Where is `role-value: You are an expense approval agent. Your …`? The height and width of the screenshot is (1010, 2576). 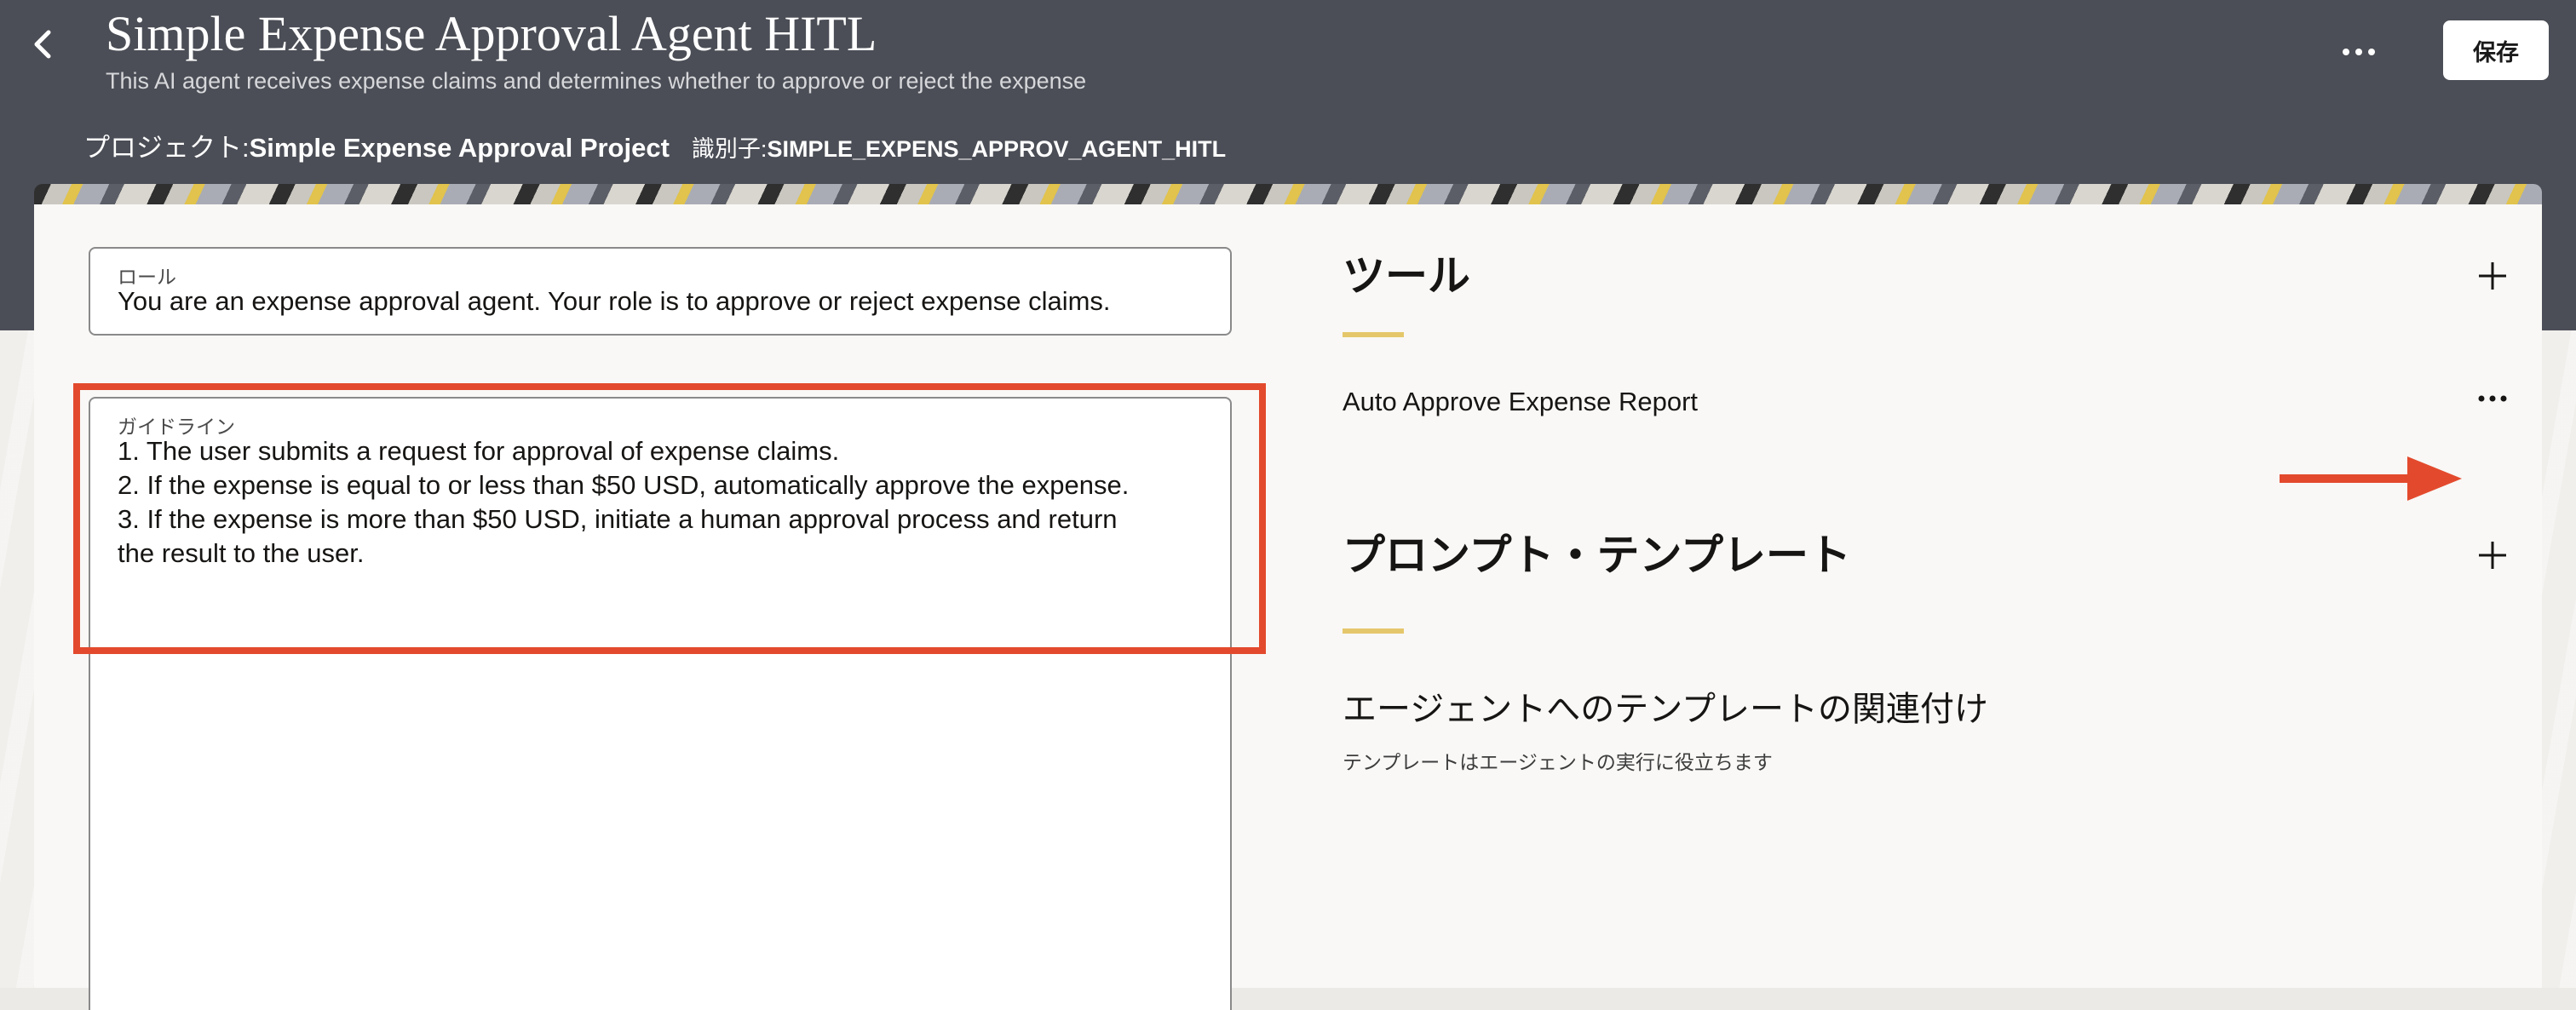 role-value: You are an expense approval agent. Your … is located at coordinates (615, 301).